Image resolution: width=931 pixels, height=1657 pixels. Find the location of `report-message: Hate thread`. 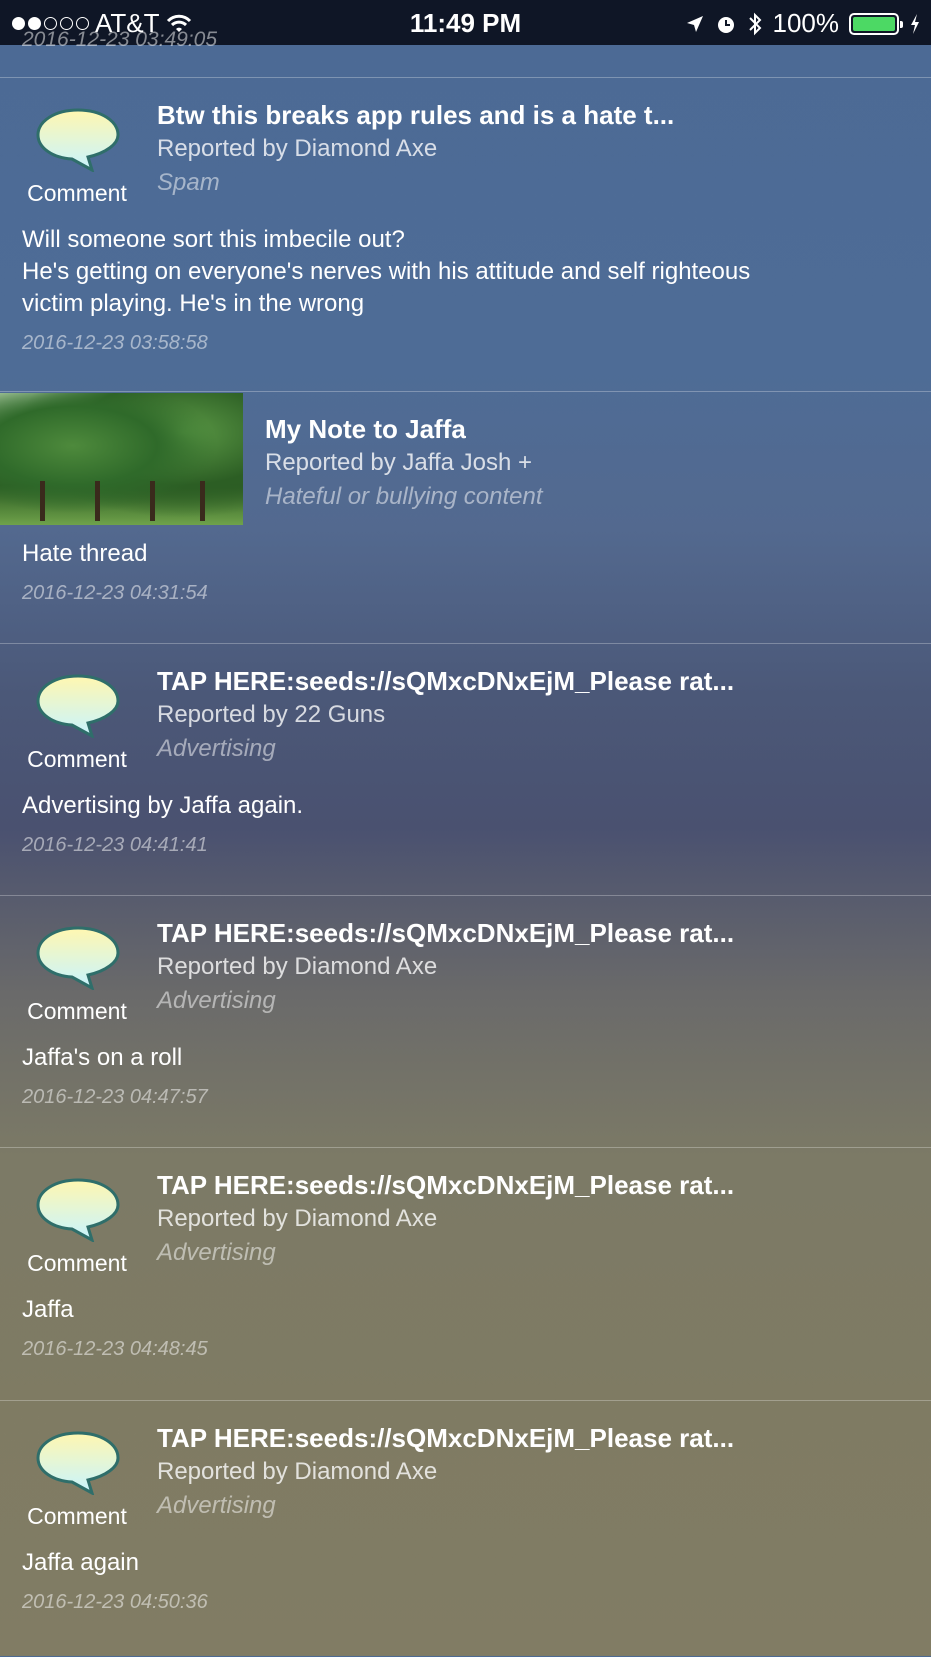

report-message: Hate thread is located at coordinates (85, 553).